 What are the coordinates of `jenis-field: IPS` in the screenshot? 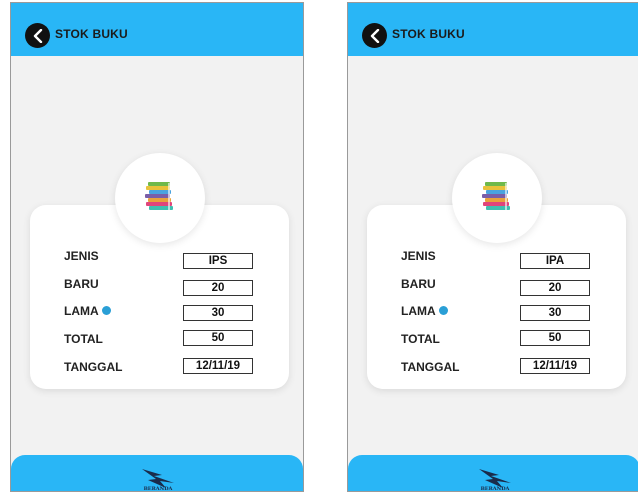 It's located at (218, 261).